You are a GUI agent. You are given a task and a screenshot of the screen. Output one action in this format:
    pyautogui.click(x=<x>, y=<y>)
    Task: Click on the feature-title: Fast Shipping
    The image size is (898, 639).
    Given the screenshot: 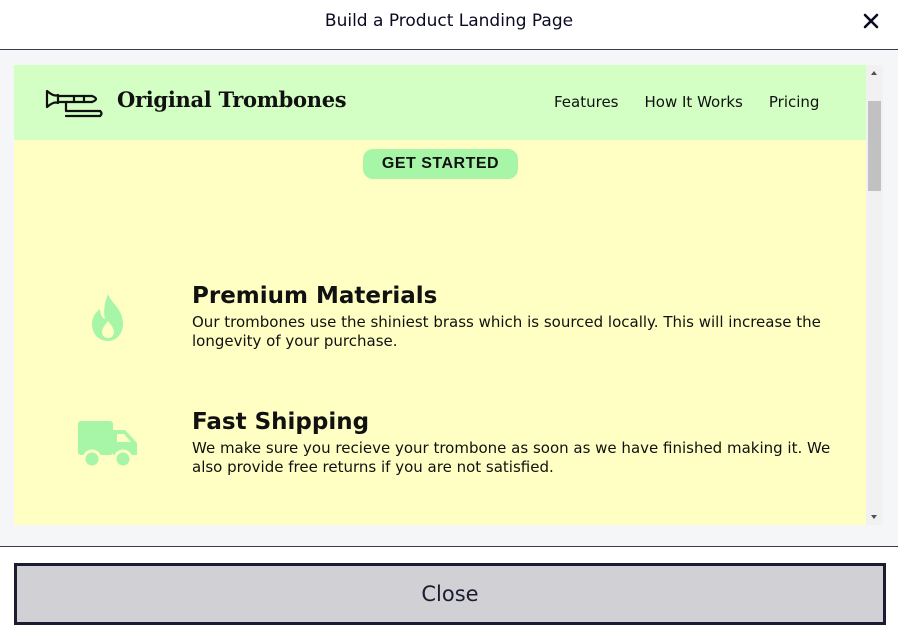 What is the action you would take?
    pyautogui.click(x=281, y=422)
    